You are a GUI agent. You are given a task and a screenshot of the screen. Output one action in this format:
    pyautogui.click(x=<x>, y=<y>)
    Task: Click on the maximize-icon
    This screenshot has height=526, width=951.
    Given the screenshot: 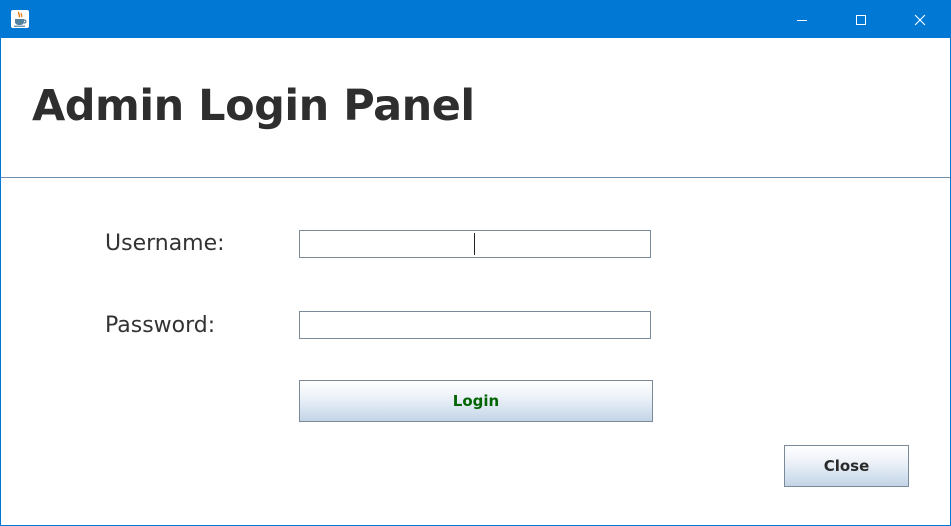 What is the action you would take?
    pyautogui.click(x=861, y=19)
    